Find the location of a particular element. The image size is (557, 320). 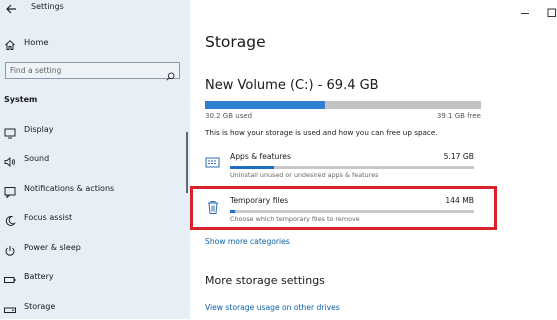

speaker-icon is located at coordinates (10, 160).